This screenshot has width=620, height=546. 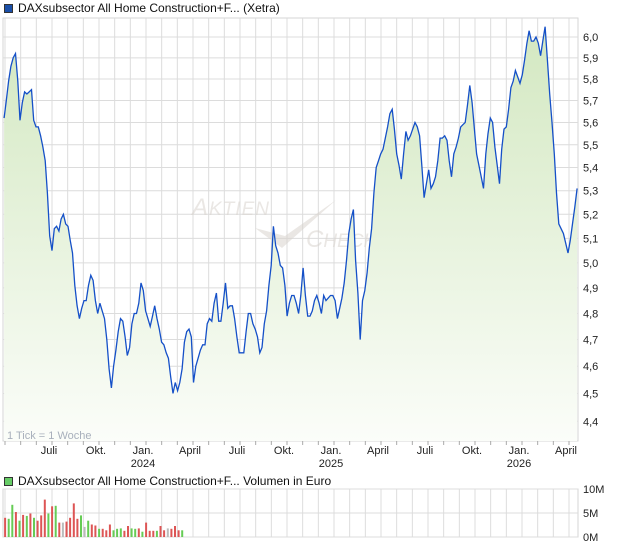 I want to click on y-tick-label: 4,5, so click(x=590, y=394).